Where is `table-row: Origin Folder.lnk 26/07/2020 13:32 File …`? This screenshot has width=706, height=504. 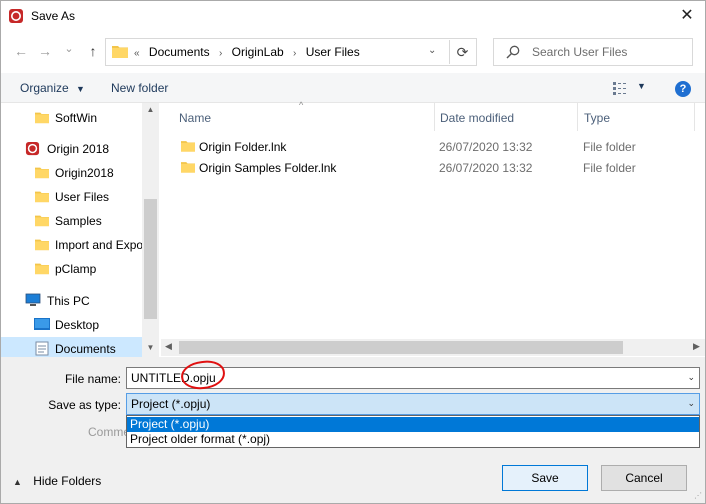 table-row: Origin Folder.lnk 26/07/2020 13:32 File … is located at coordinates (437, 146).